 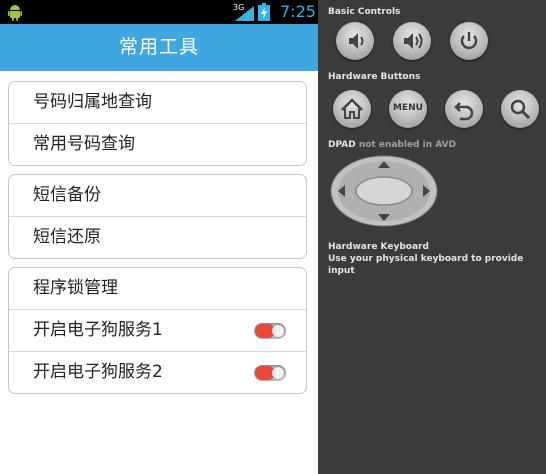 I want to click on list-item-common-number-query: 常用号码查询, so click(x=157, y=144).